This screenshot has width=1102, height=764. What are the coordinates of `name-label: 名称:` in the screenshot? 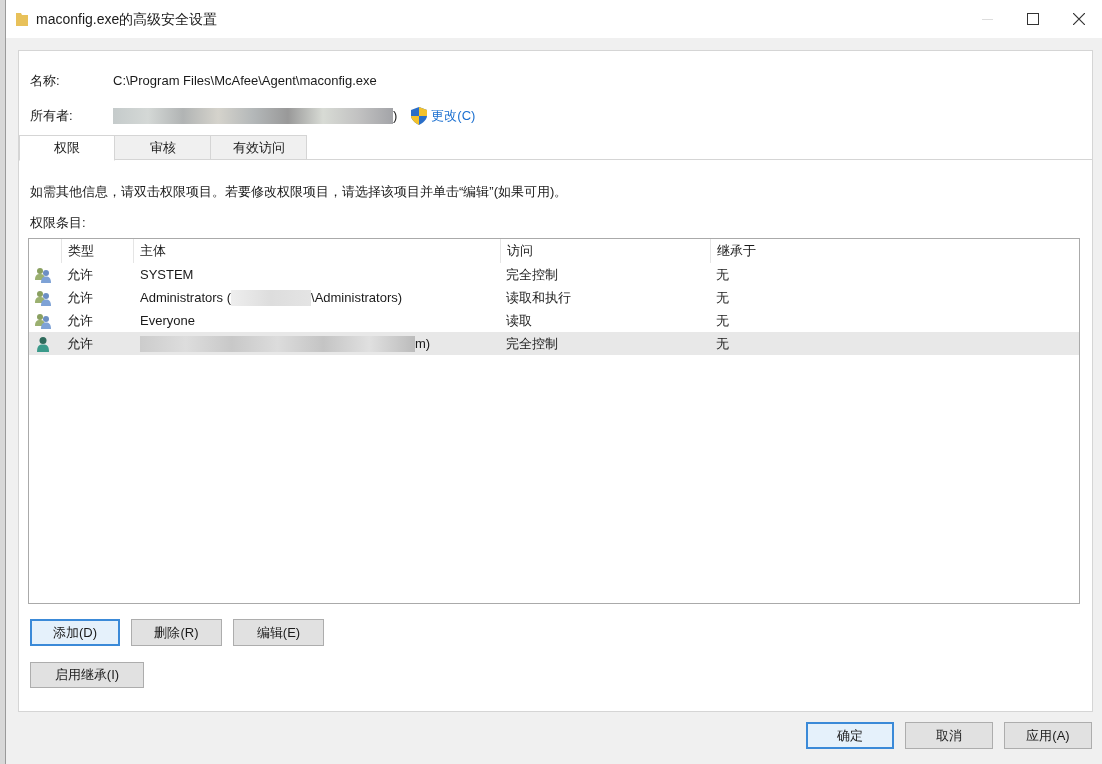 It's located at (45, 81).